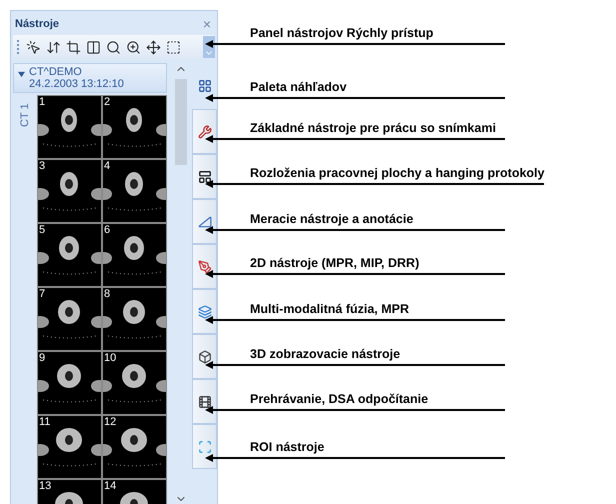 Image resolution: width=616 pixels, height=504 pixels. Describe the element at coordinates (69, 383) in the screenshot. I see `thumbnail: 9` at that location.